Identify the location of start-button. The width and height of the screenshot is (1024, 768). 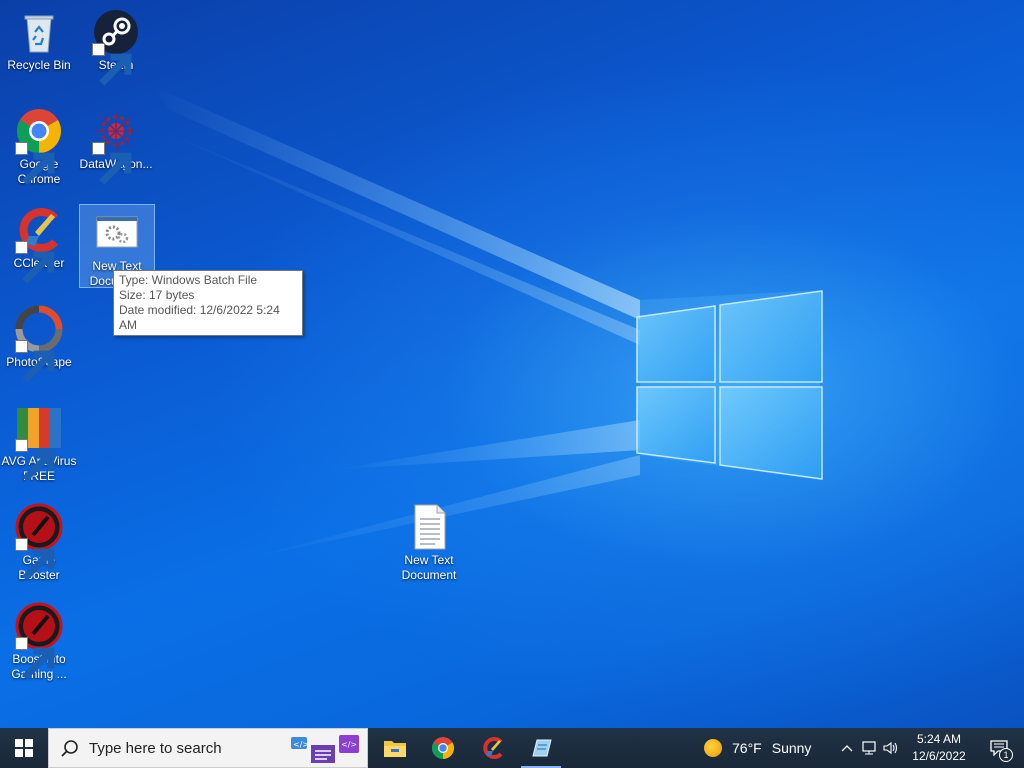
(24, 748).